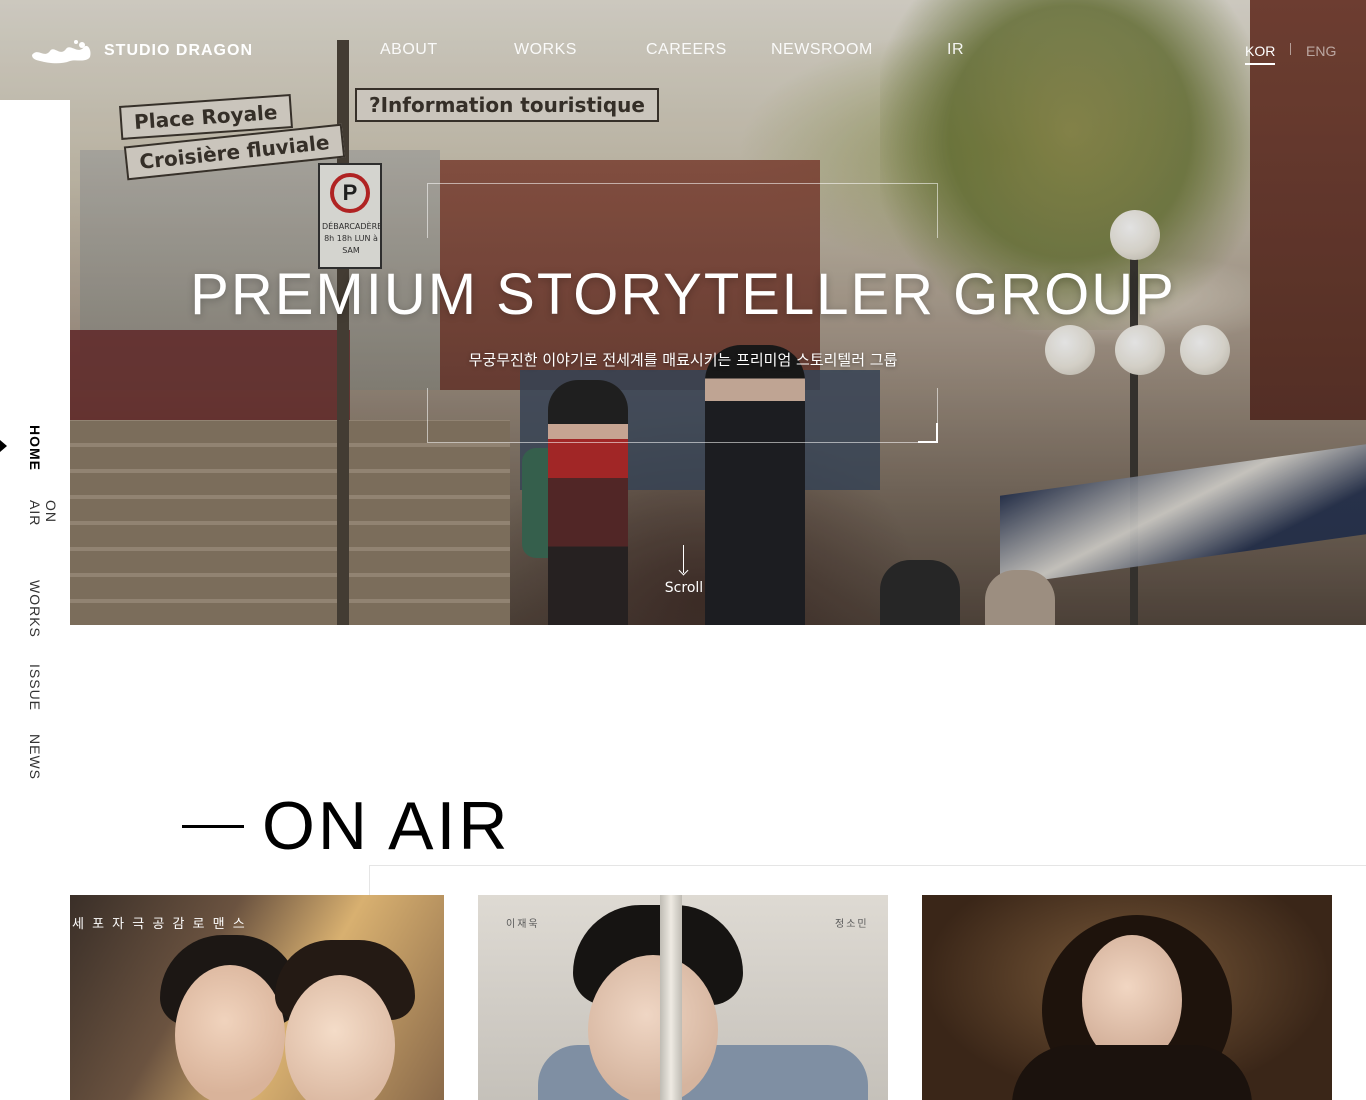 This screenshot has height=1100, width=1366. Describe the element at coordinates (1260, 53) in the screenshot. I see `lang-kor-link: KOR` at that location.